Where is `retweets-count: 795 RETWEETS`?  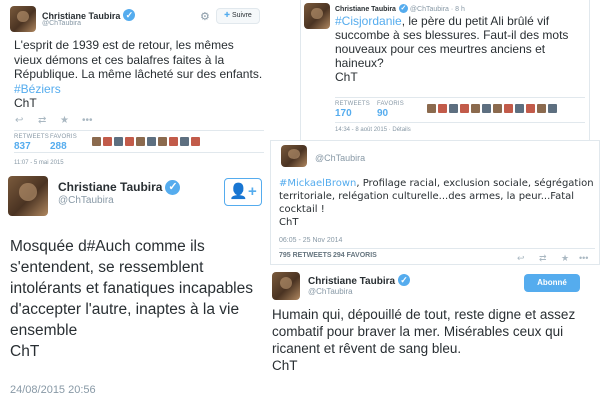
retweets-count: 795 RETWEETS is located at coordinates (305, 255).